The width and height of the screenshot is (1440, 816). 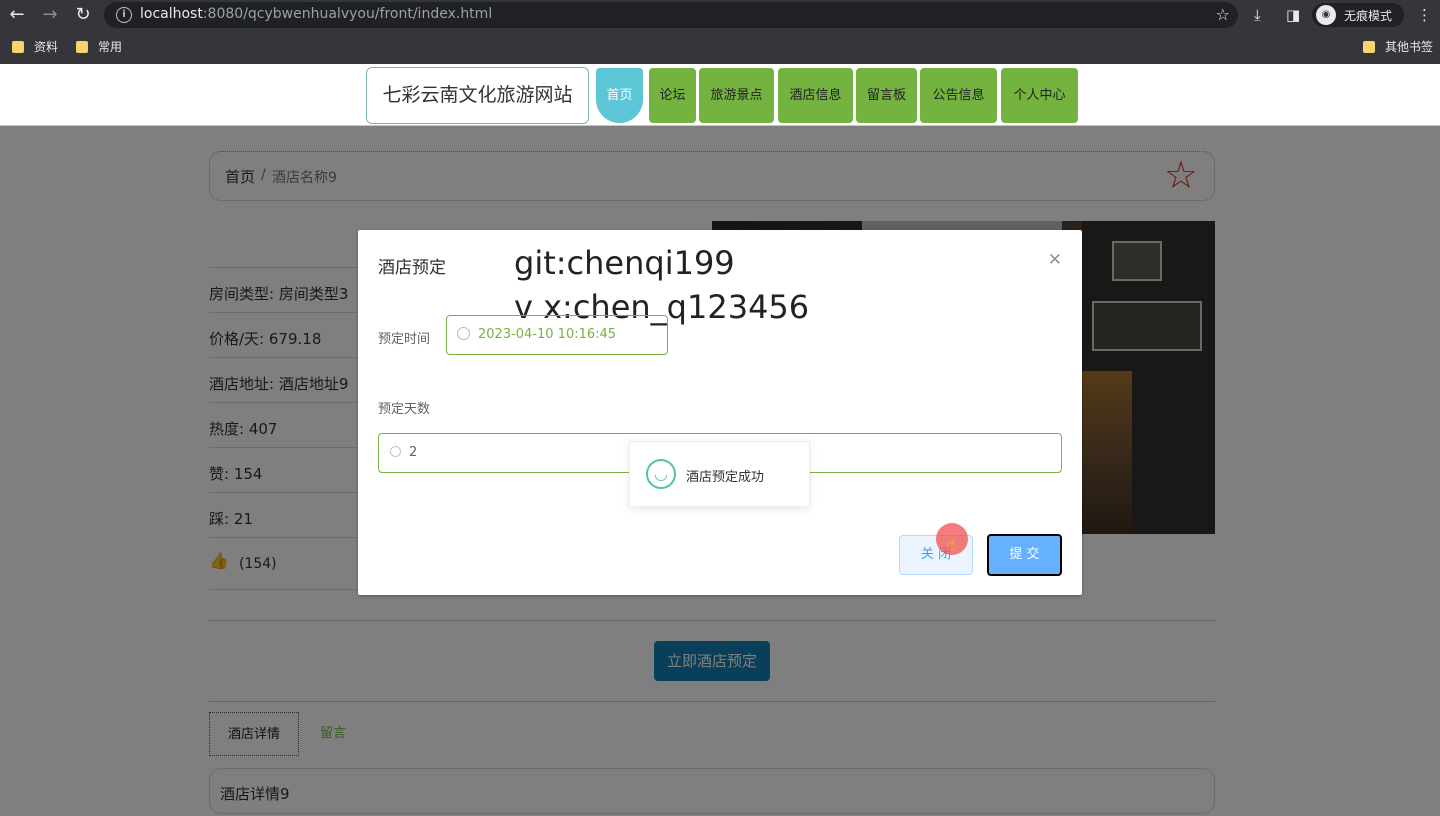 What do you see at coordinates (661, 474) in the screenshot?
I see `smile-icon: ◡` at bounding box center [661, 474].